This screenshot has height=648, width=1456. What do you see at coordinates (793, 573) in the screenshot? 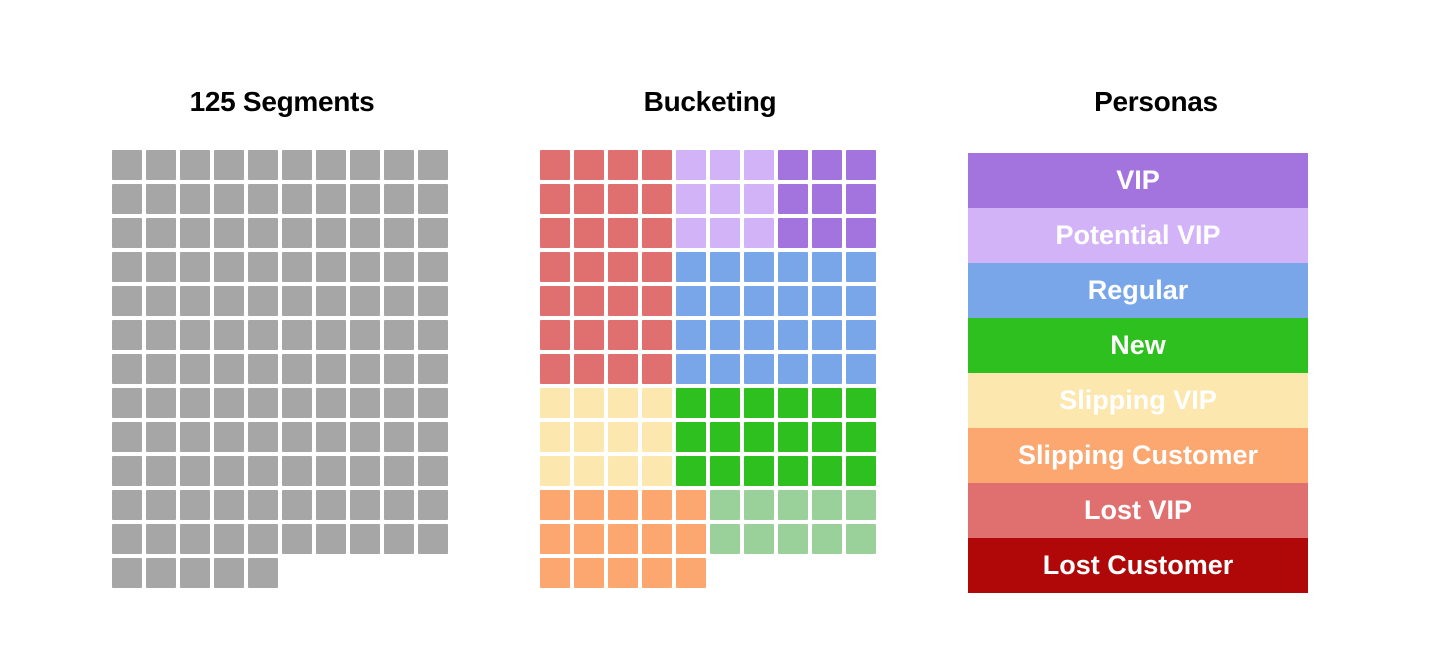
I see `grid-cell-empty` at bounding box center [793, 573].